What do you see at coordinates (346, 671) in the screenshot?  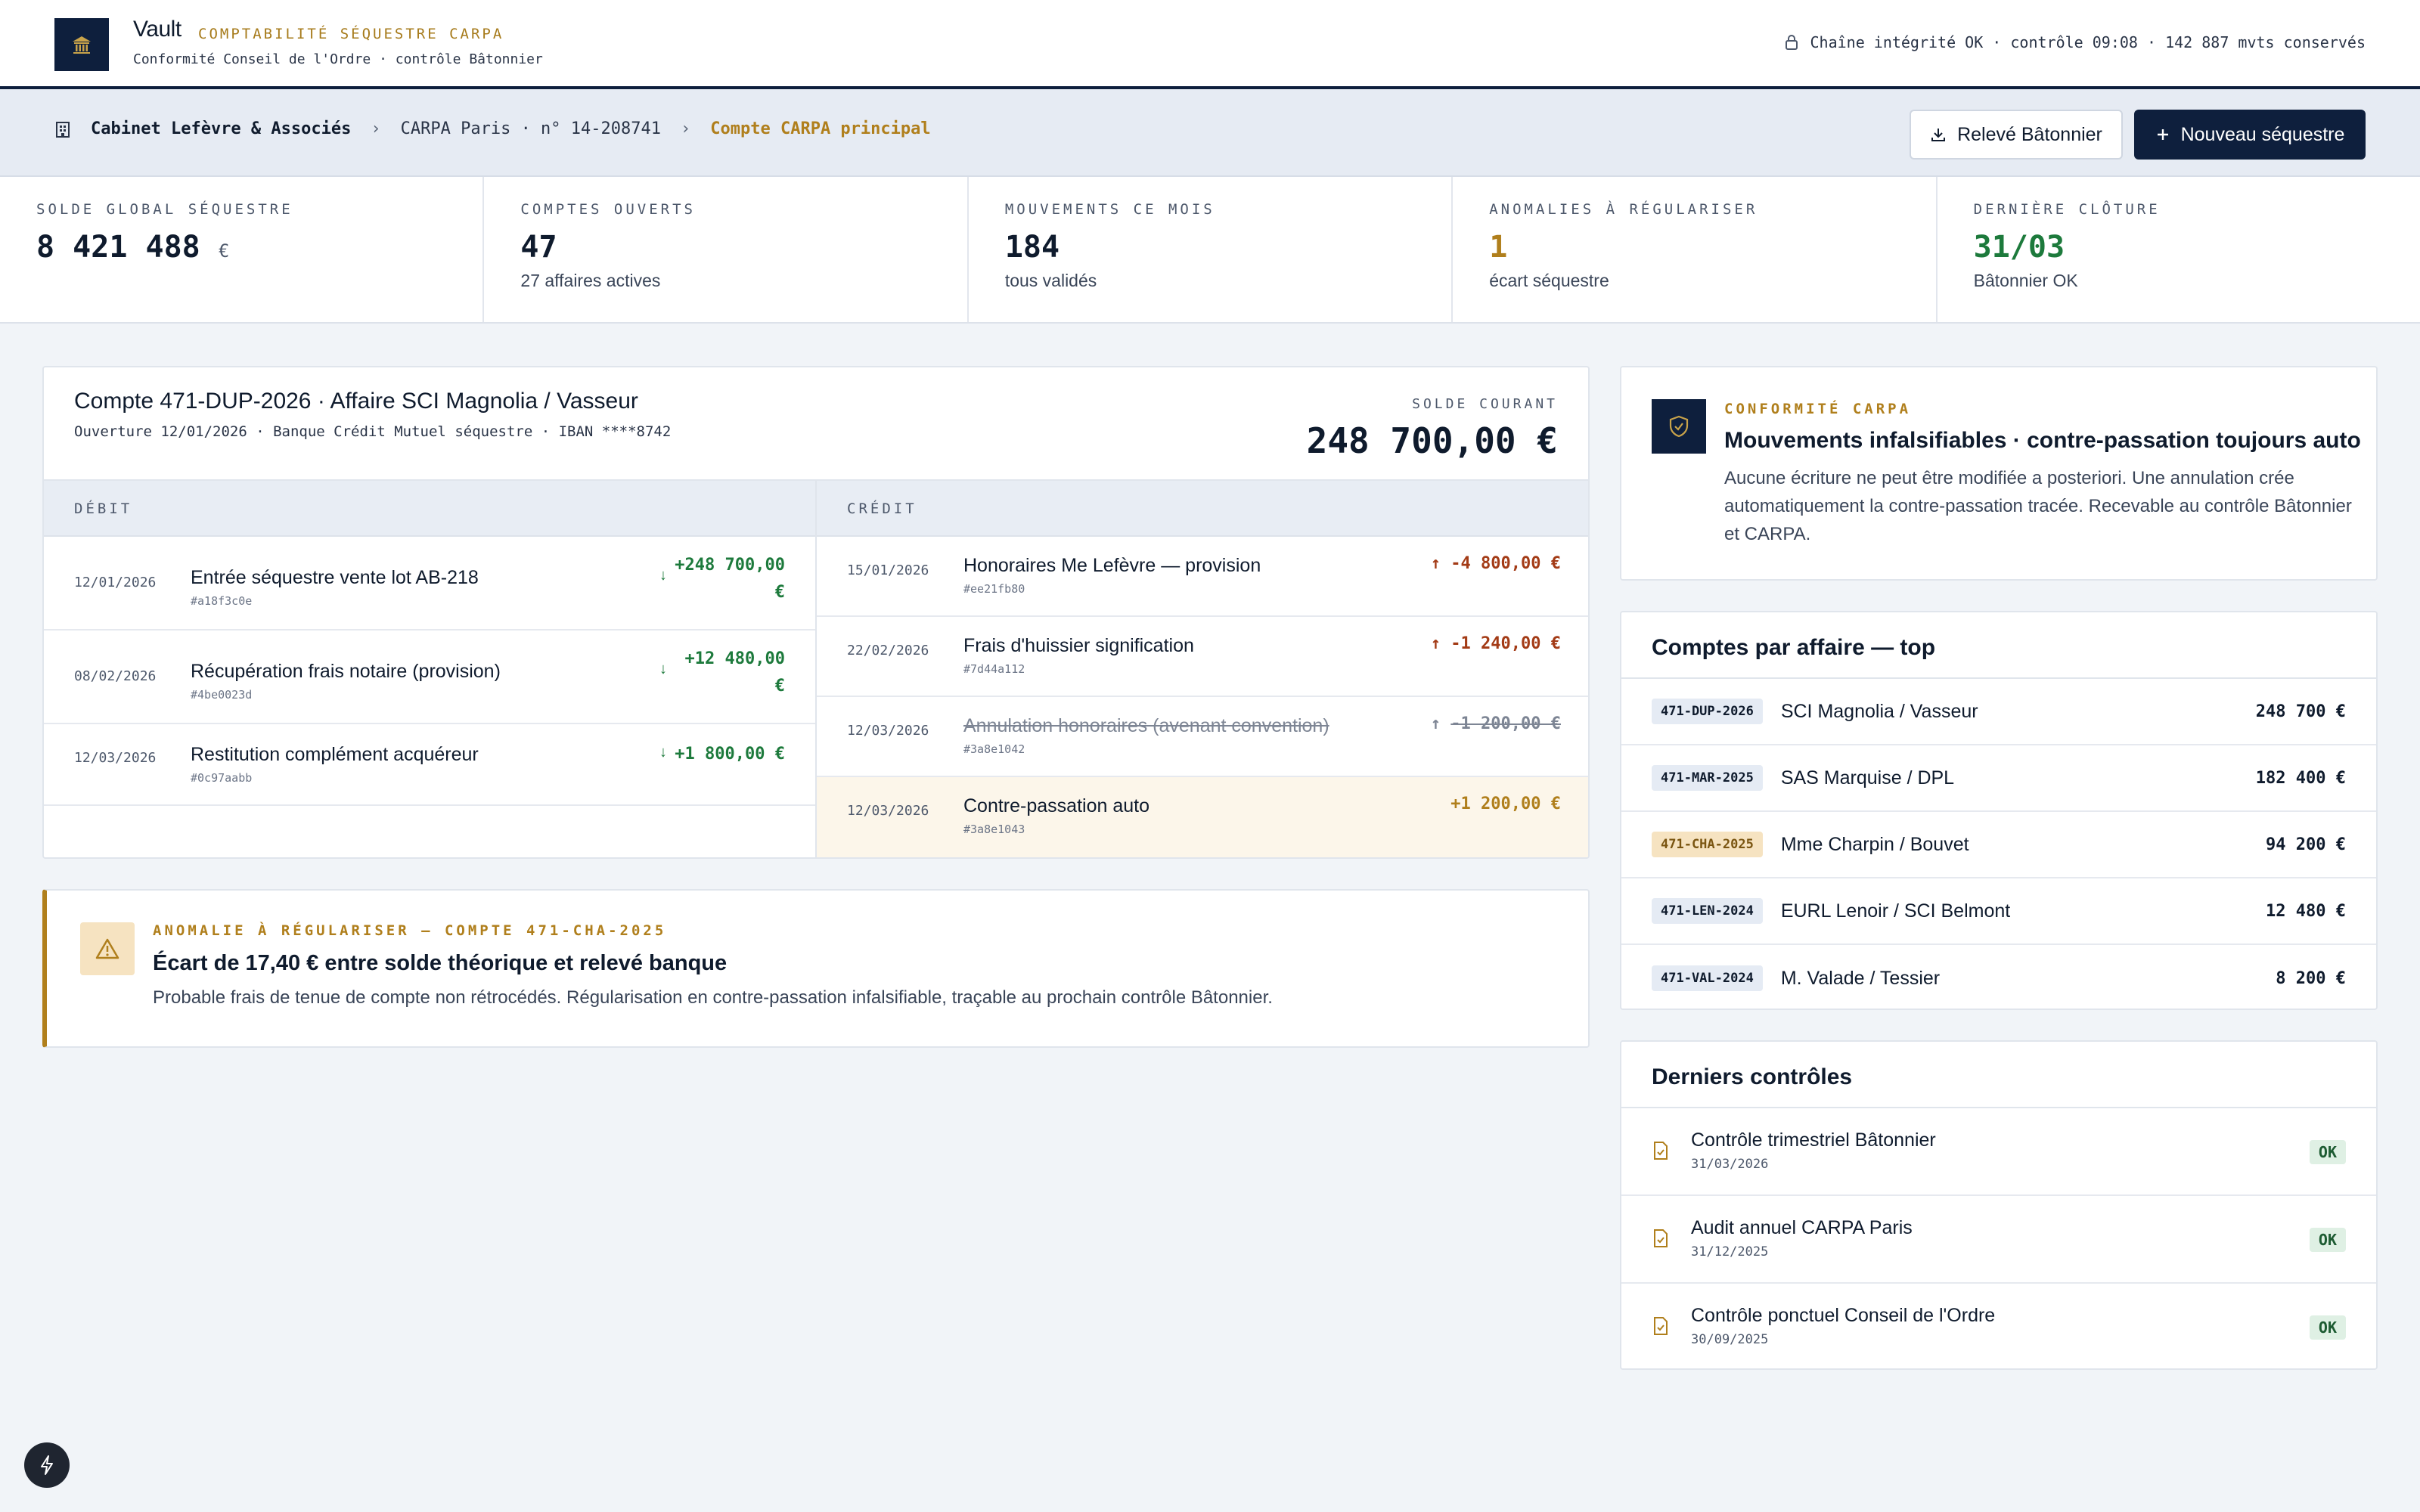 I see `row-label: Récupération frais notaire (provision)` at bounding box center [346, 671].